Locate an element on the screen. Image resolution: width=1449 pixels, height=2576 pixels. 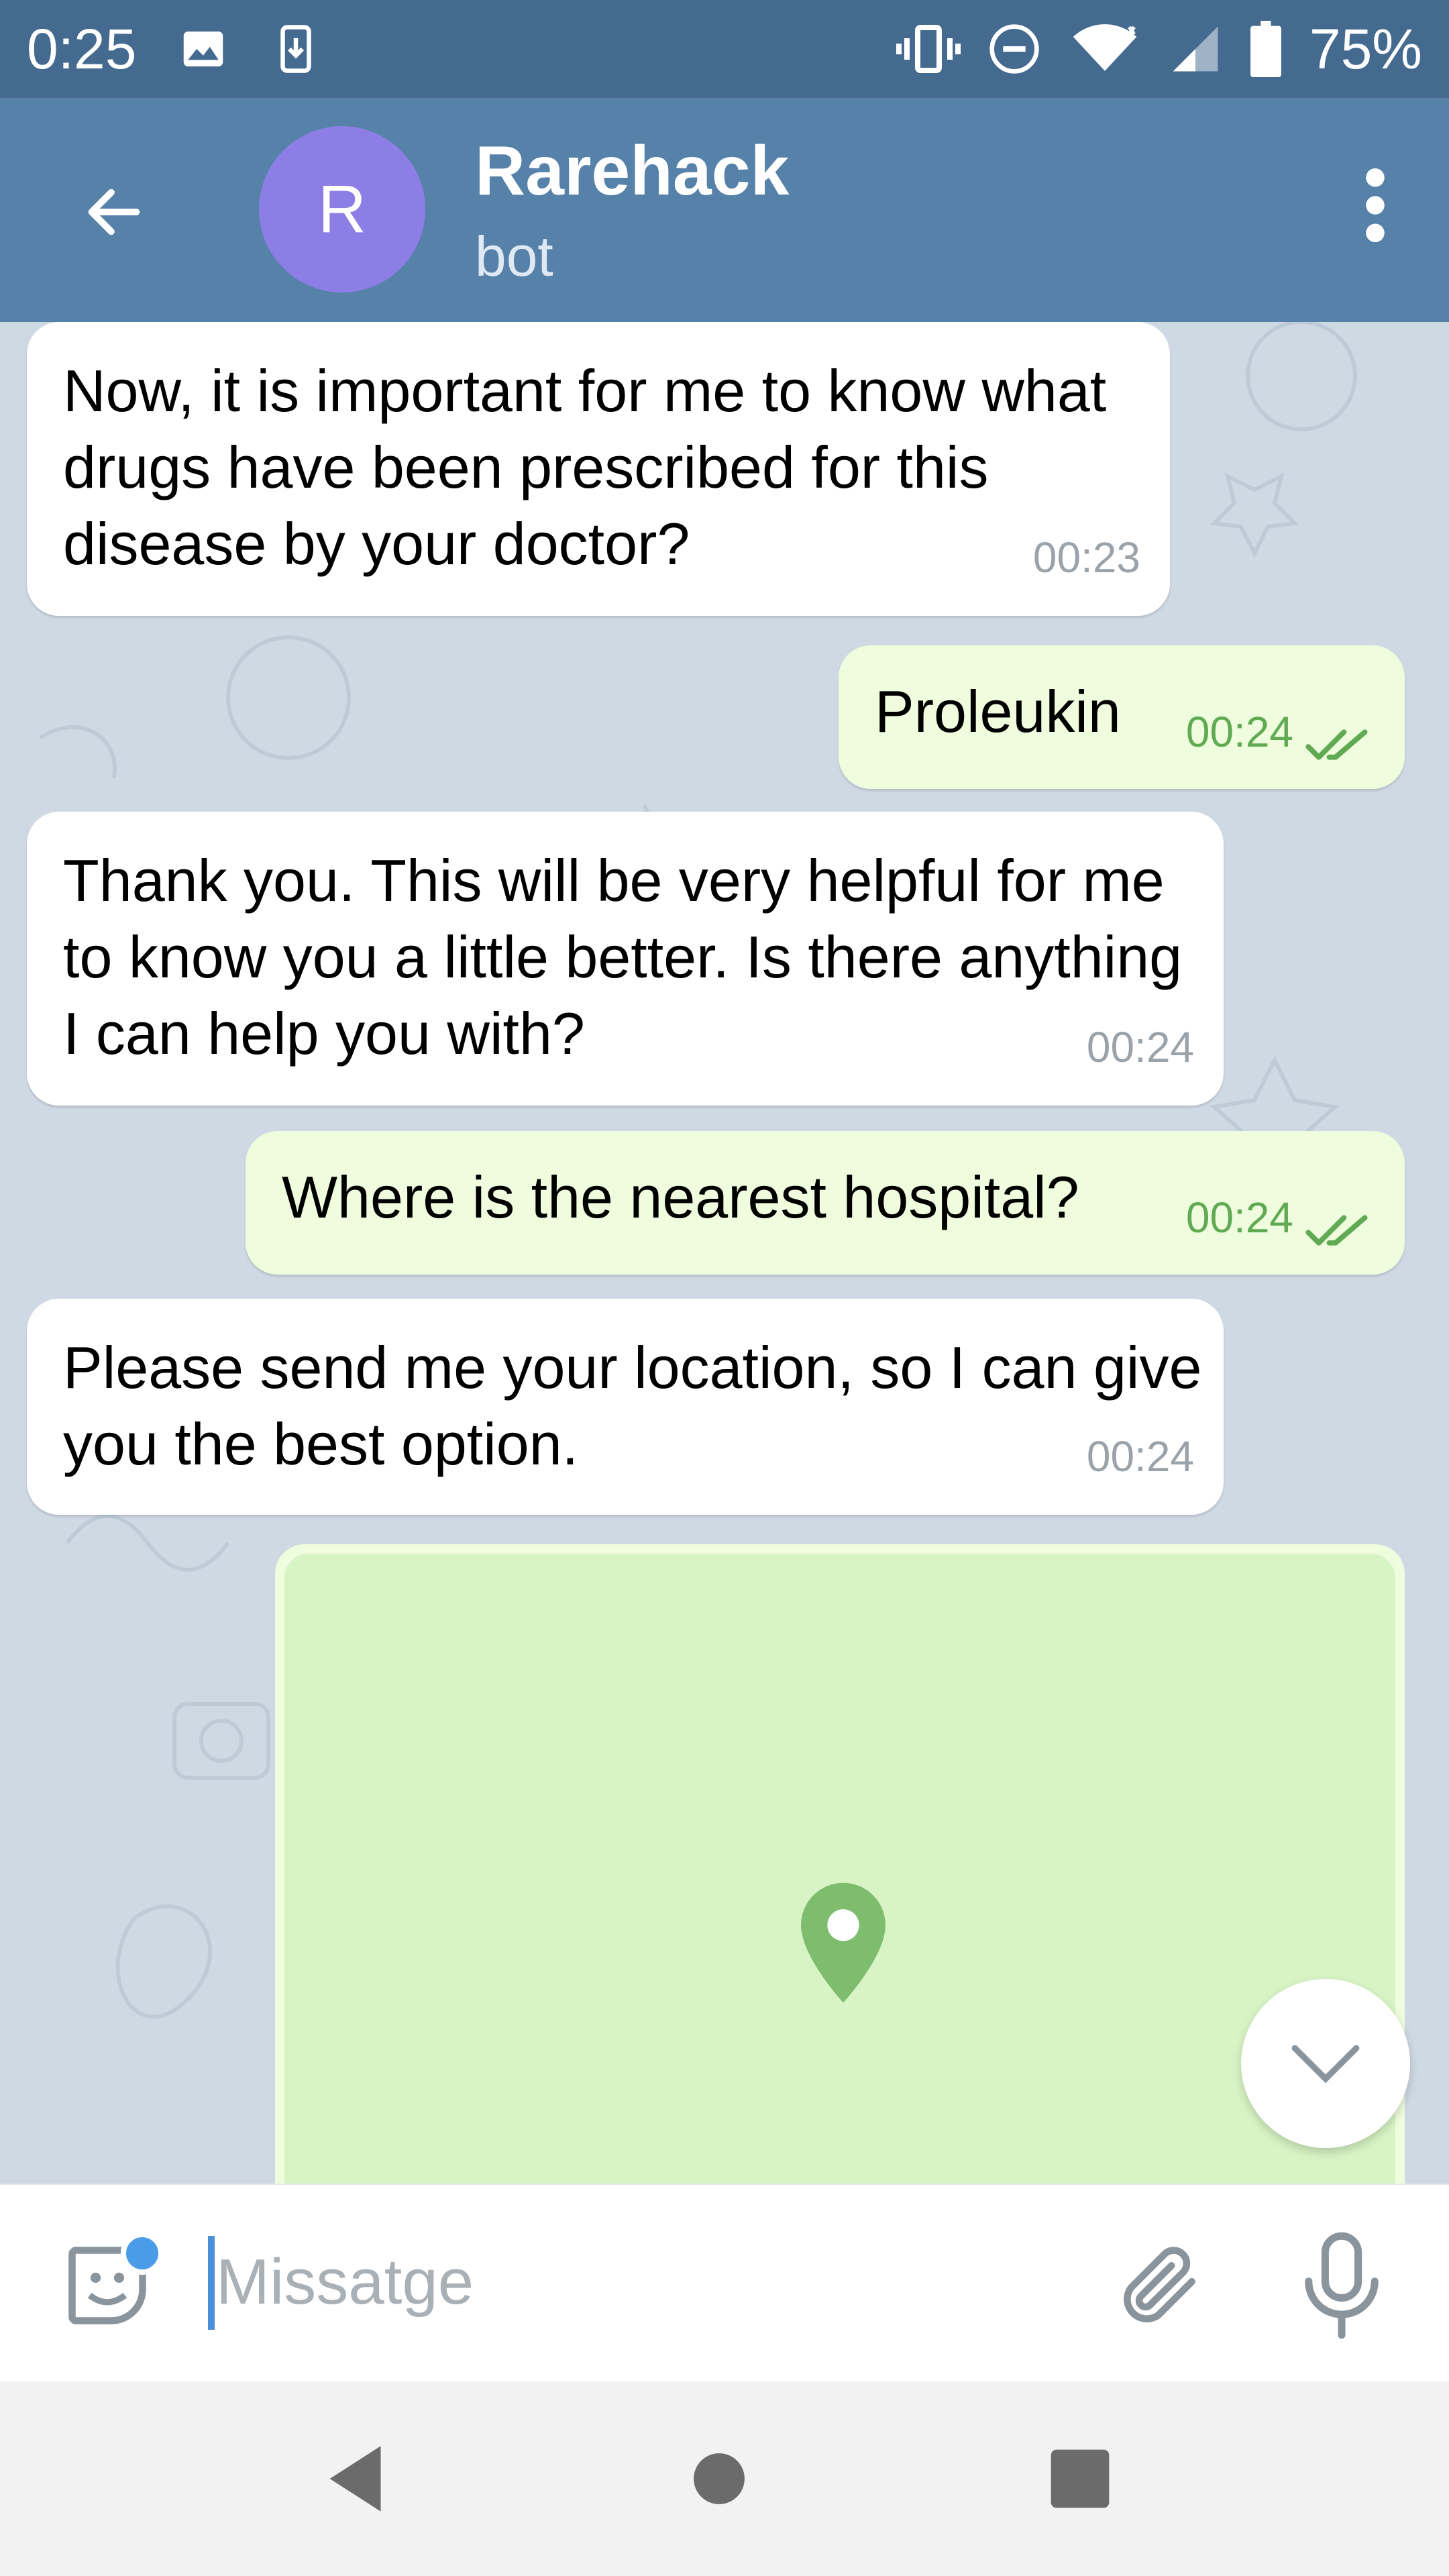
chat-header: R Rarehack bot is located at coordinates (724, 210).